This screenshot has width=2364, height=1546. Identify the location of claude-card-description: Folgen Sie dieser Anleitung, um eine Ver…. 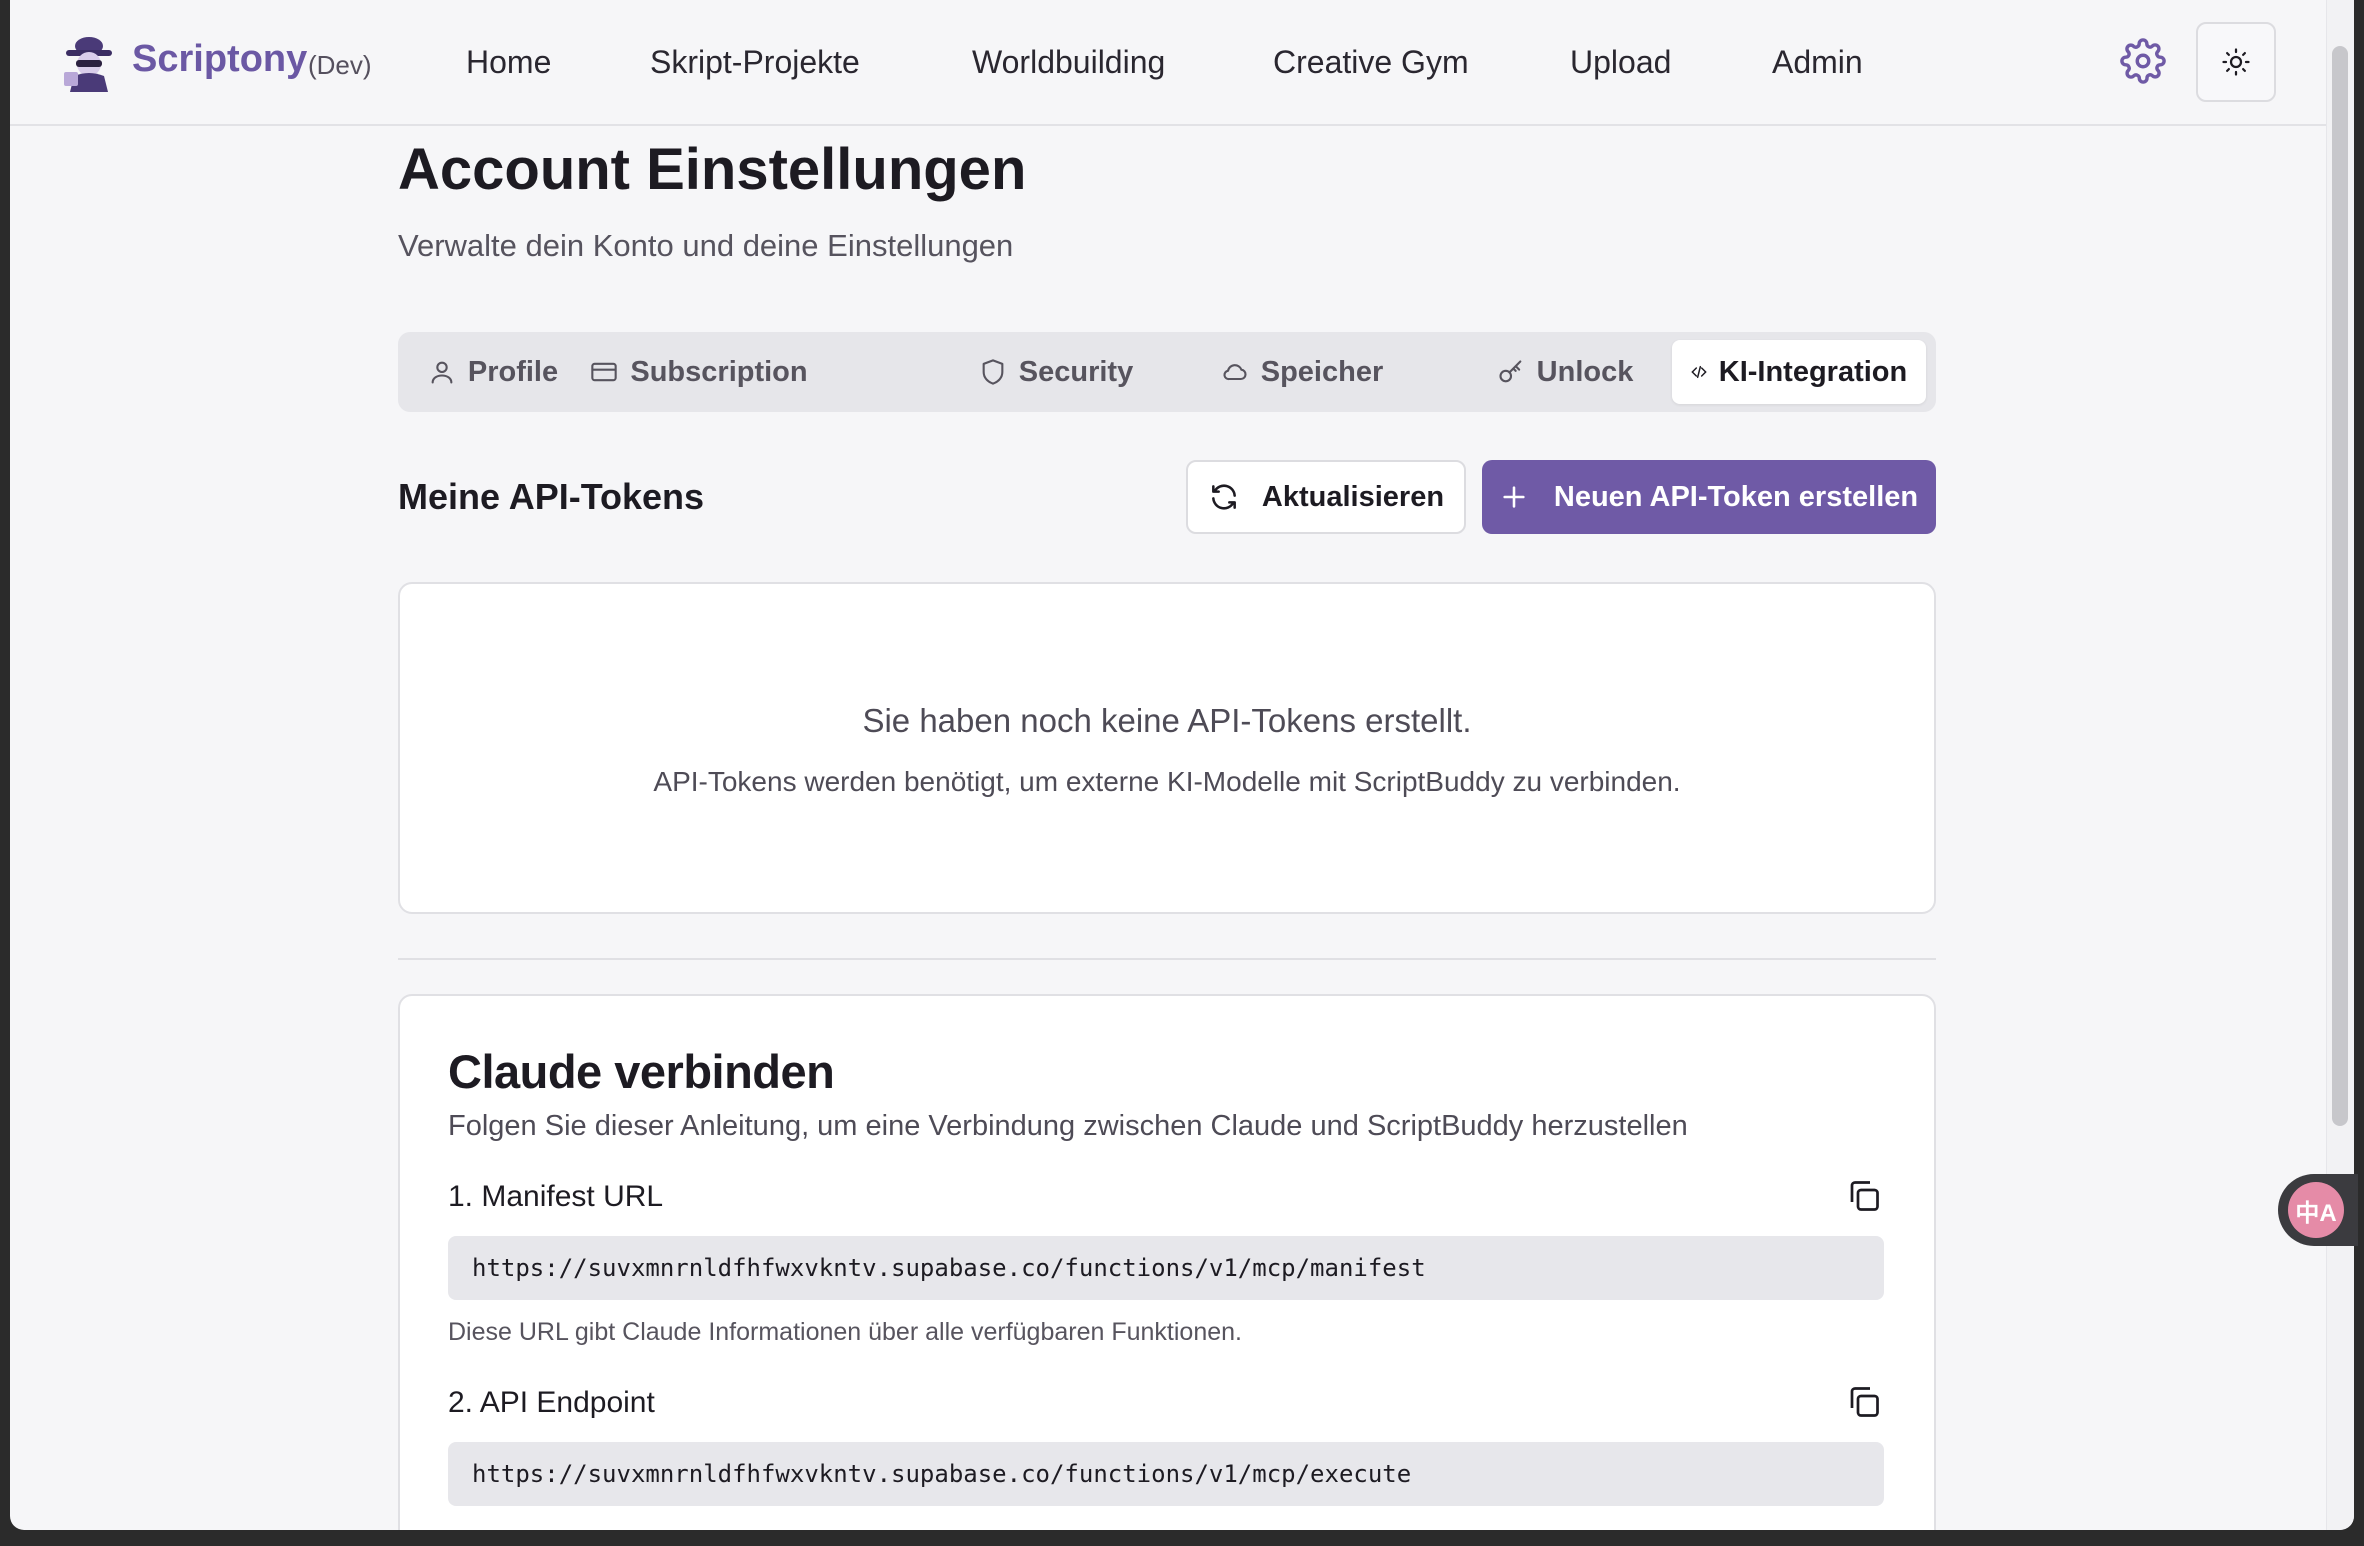
(1068, 1126).